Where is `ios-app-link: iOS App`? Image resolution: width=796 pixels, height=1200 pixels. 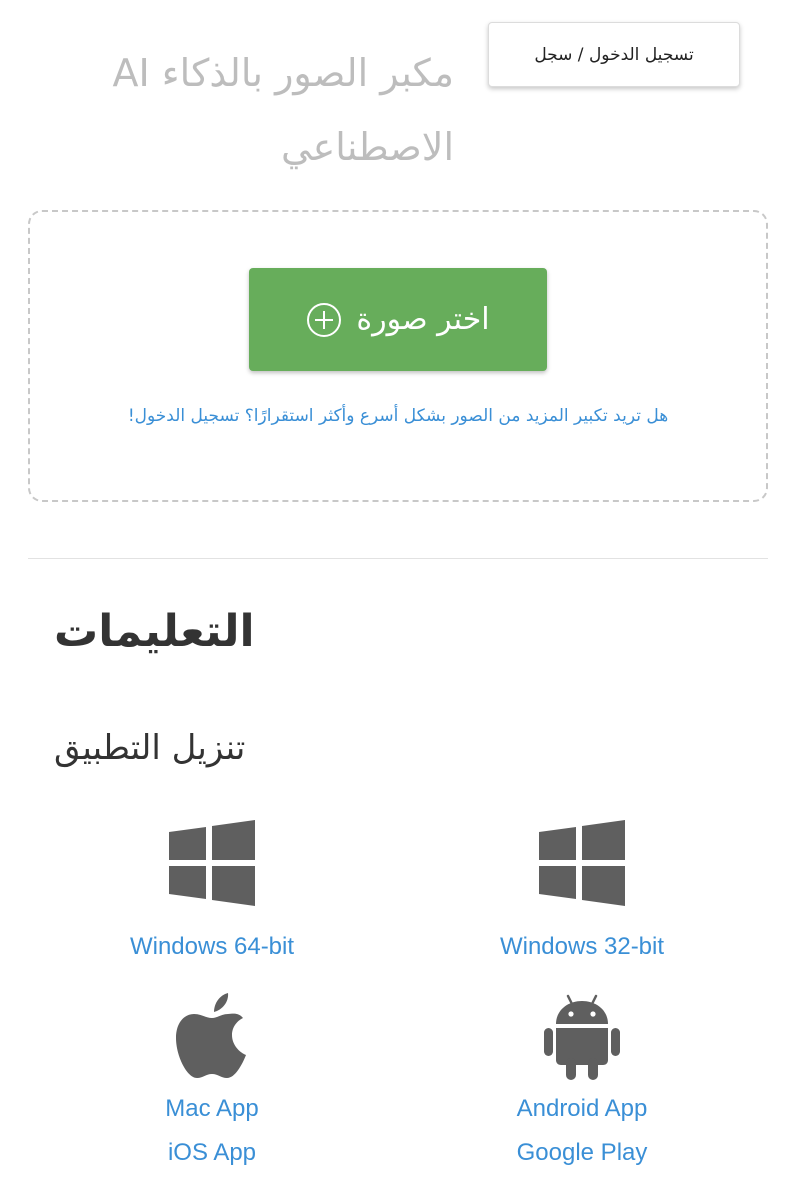 ios-app-link: iOS App is located at coordinates (212, 1153).